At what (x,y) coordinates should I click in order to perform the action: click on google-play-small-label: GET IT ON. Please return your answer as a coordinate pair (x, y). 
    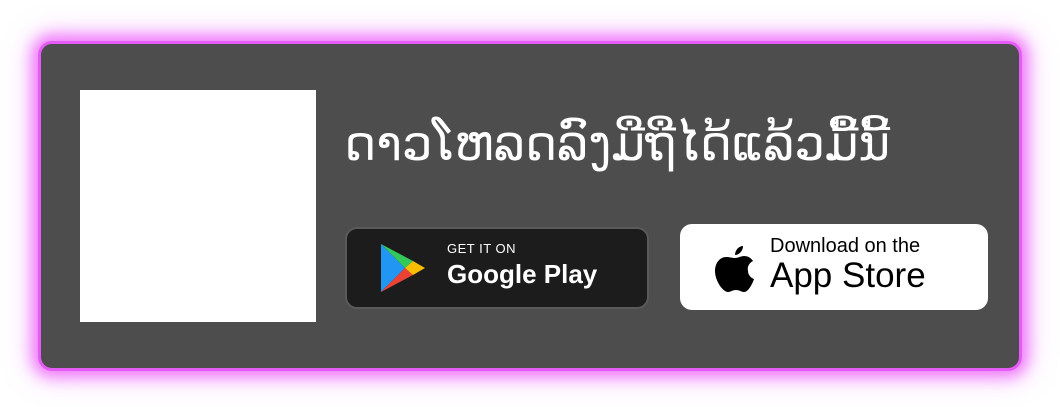
    Looking at the image, I should click on (482, 248).